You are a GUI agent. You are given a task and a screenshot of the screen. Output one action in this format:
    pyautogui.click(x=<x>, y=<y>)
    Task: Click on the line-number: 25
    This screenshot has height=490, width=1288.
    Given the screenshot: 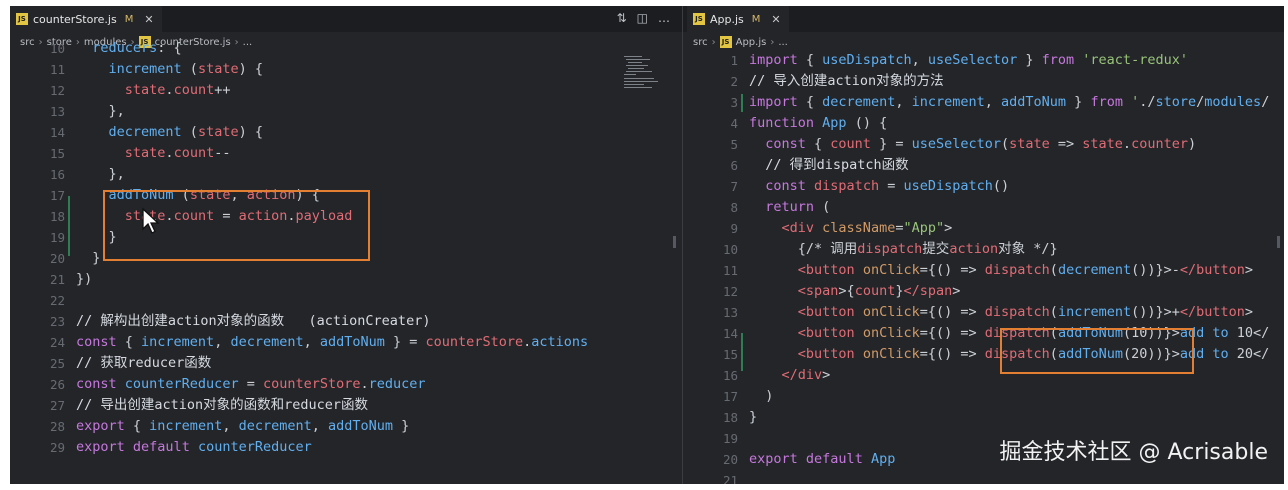 What is the action you would take?
    pyautogui.click(x=57, y=363)
    